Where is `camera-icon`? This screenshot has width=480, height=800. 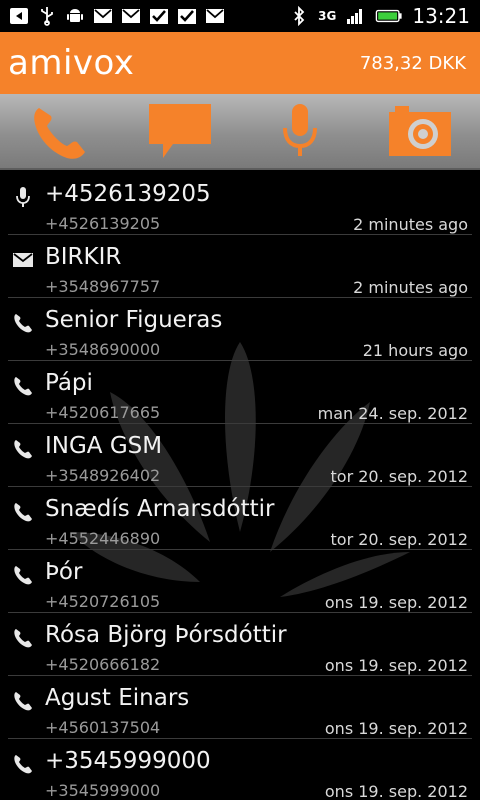
camera-icon is located at coordinates (420, 131).